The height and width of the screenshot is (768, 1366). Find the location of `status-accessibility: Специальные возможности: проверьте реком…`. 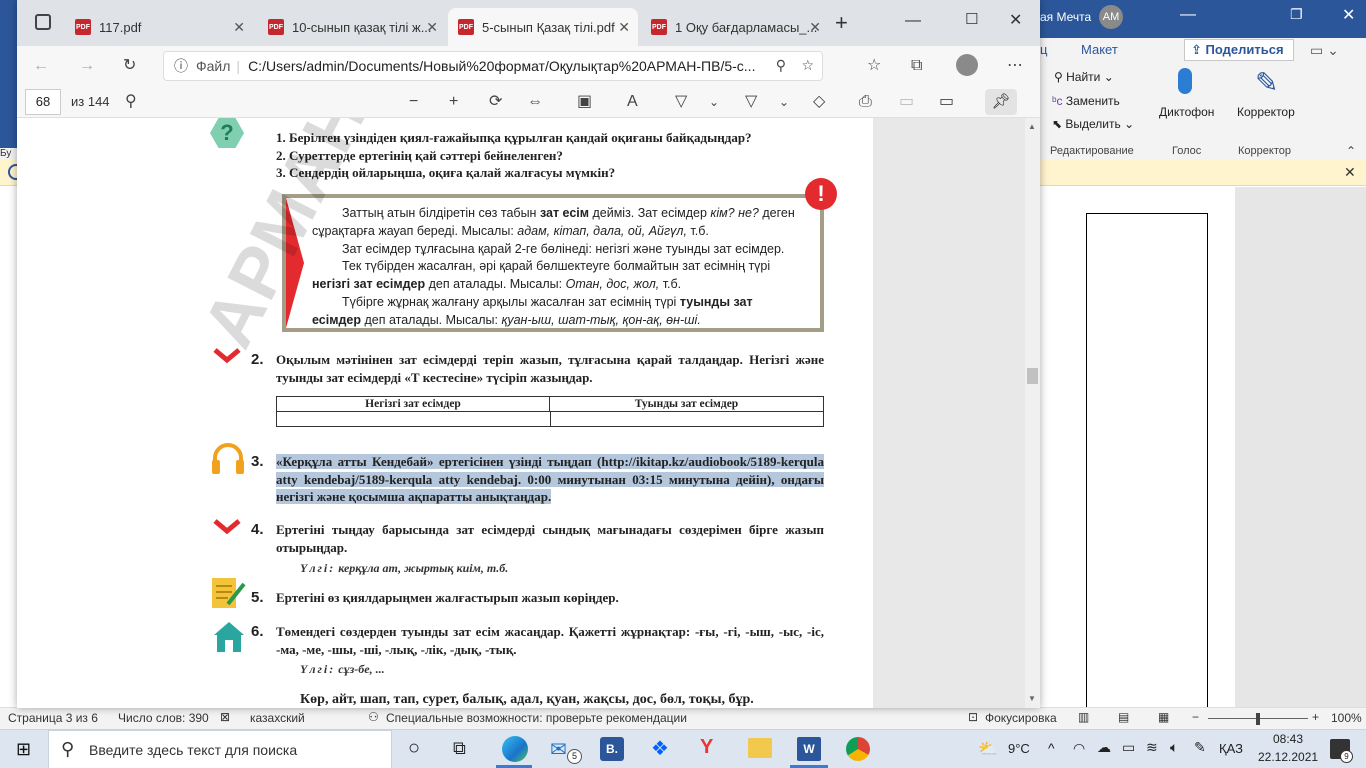

status-accessibility: Специальные возможности: проверьте реком… is located at coordinates (536, 718).